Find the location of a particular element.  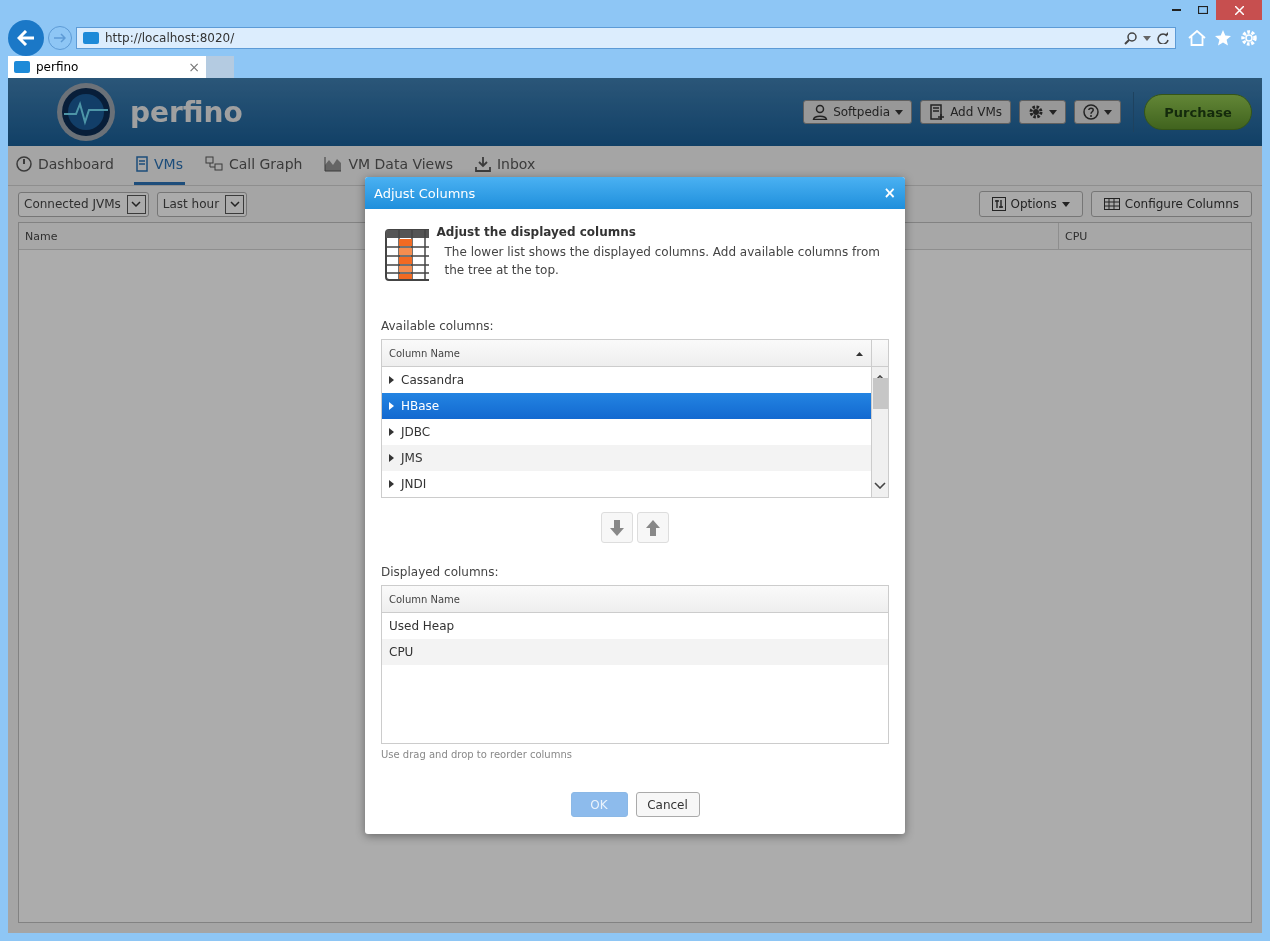

address-bar: http://localhost:8020/ is located at coordinates (626, 38).